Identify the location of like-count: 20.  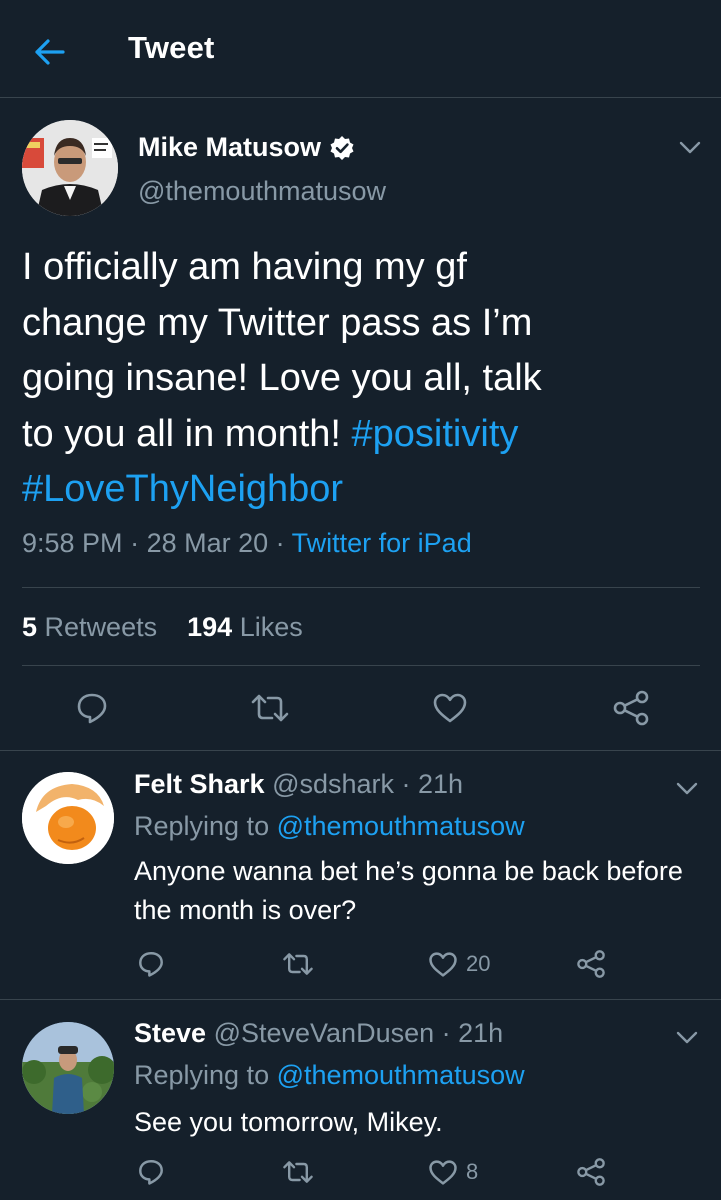
(478, 963).